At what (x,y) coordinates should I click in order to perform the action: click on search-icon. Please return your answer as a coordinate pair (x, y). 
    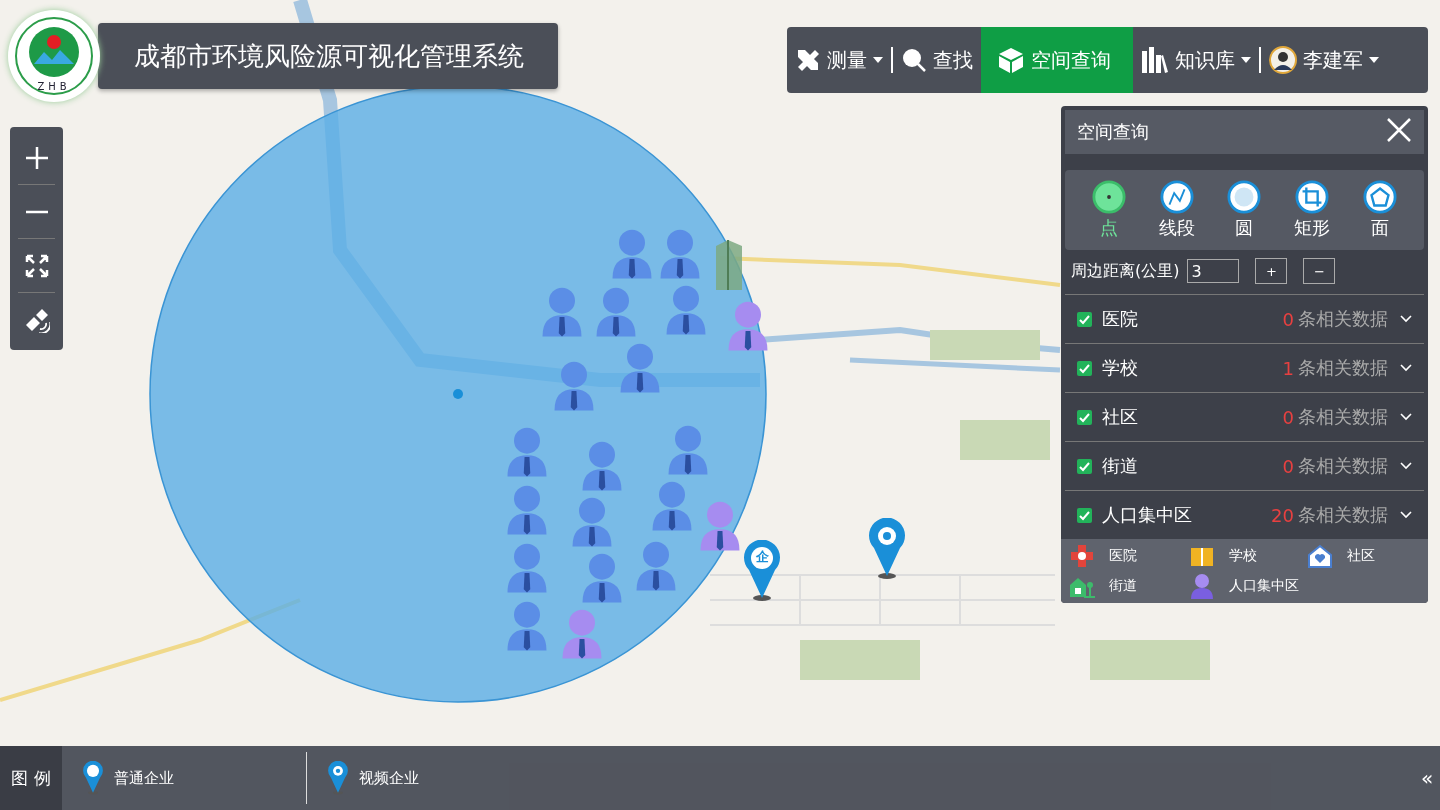
    Looking at the image, I should click on (914, 60).